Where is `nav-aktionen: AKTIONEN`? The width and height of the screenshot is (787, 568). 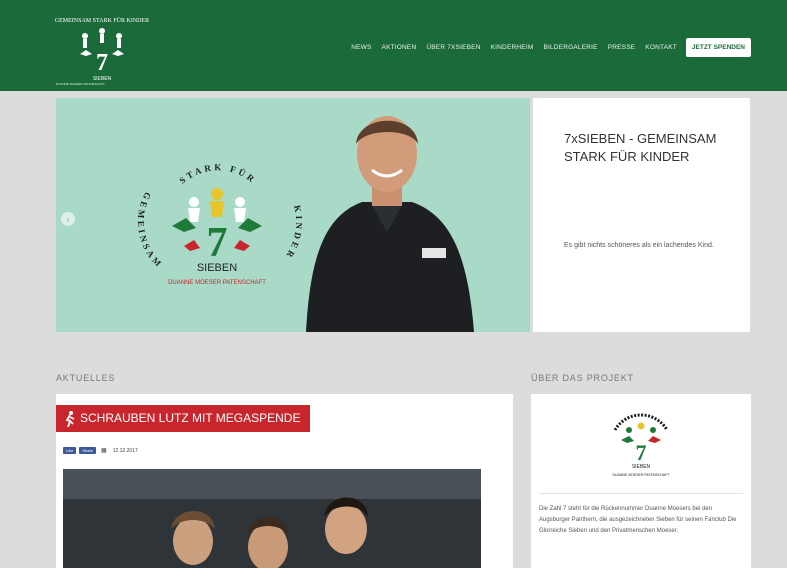 nav-aktionen: AKTIONEN is located at coordinates (399, 47).